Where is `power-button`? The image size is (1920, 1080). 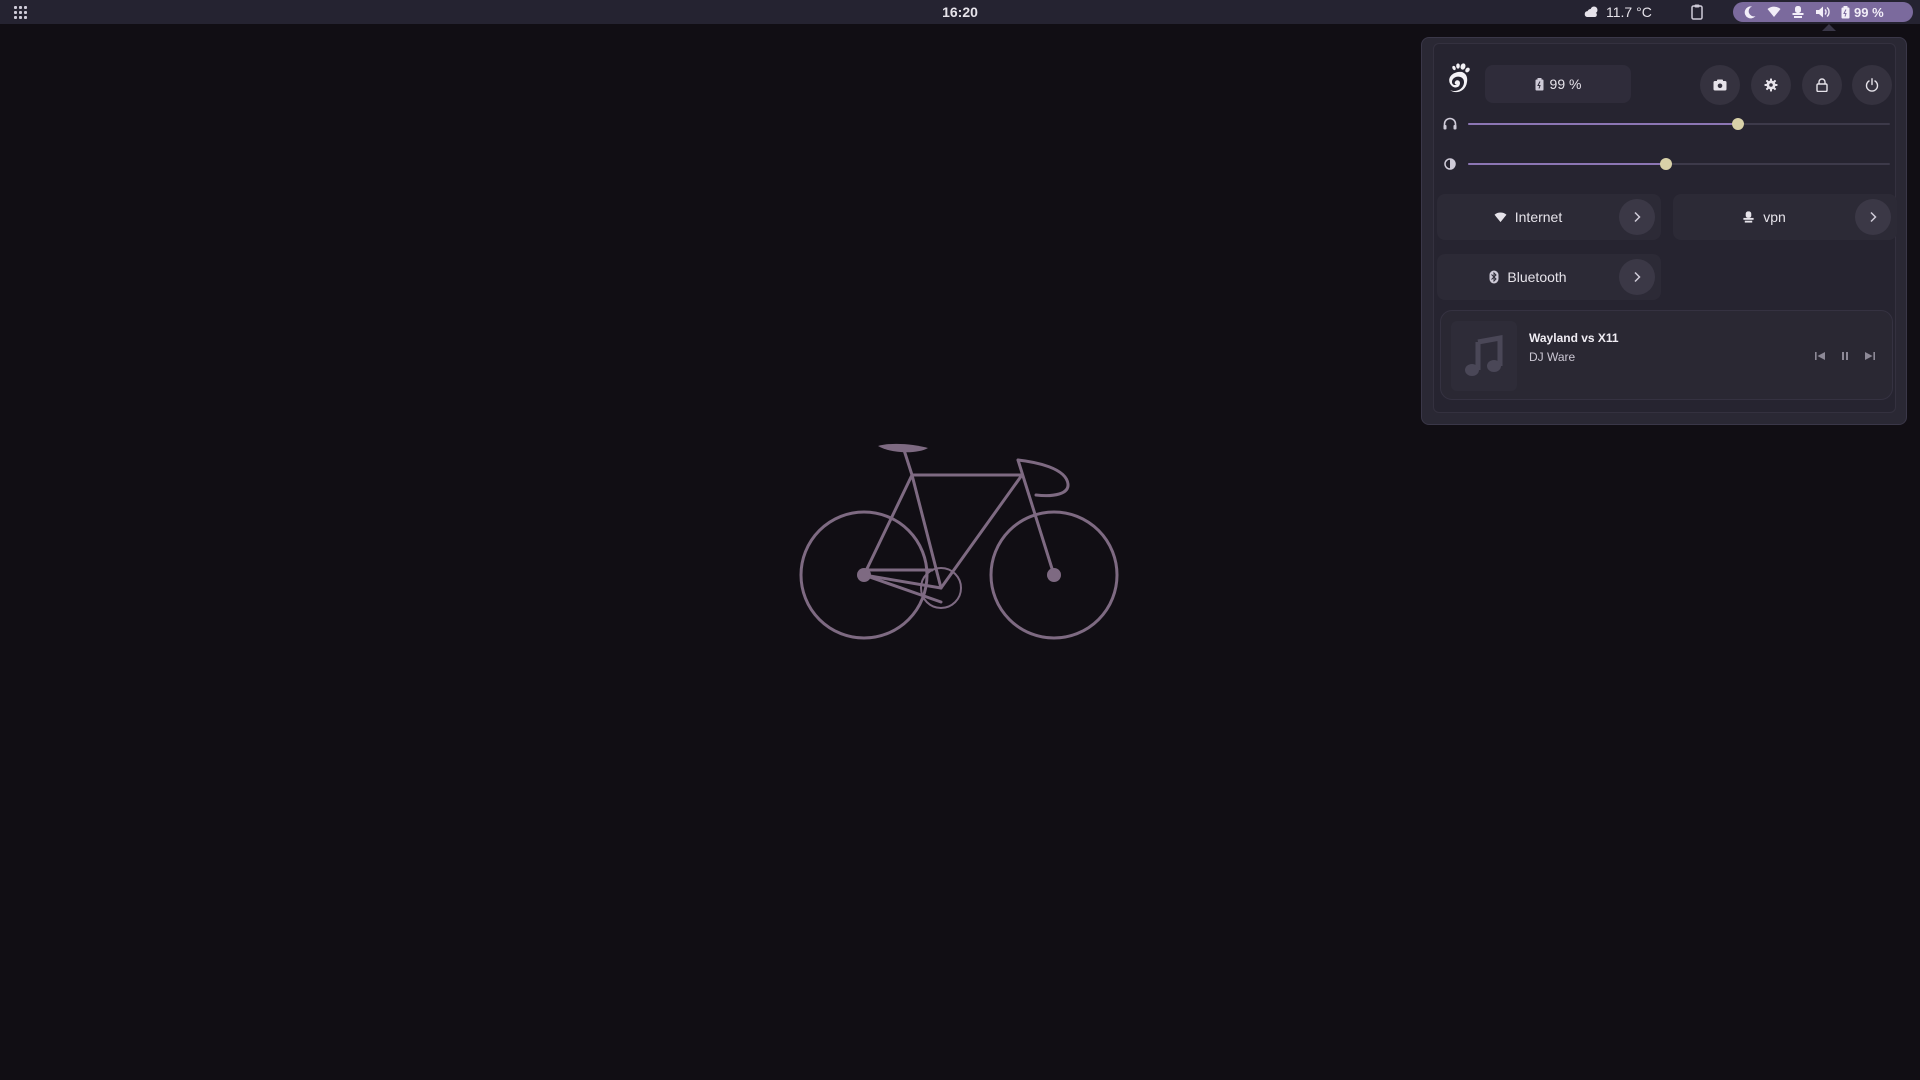
power-button is located at coordinates (1872, 85).